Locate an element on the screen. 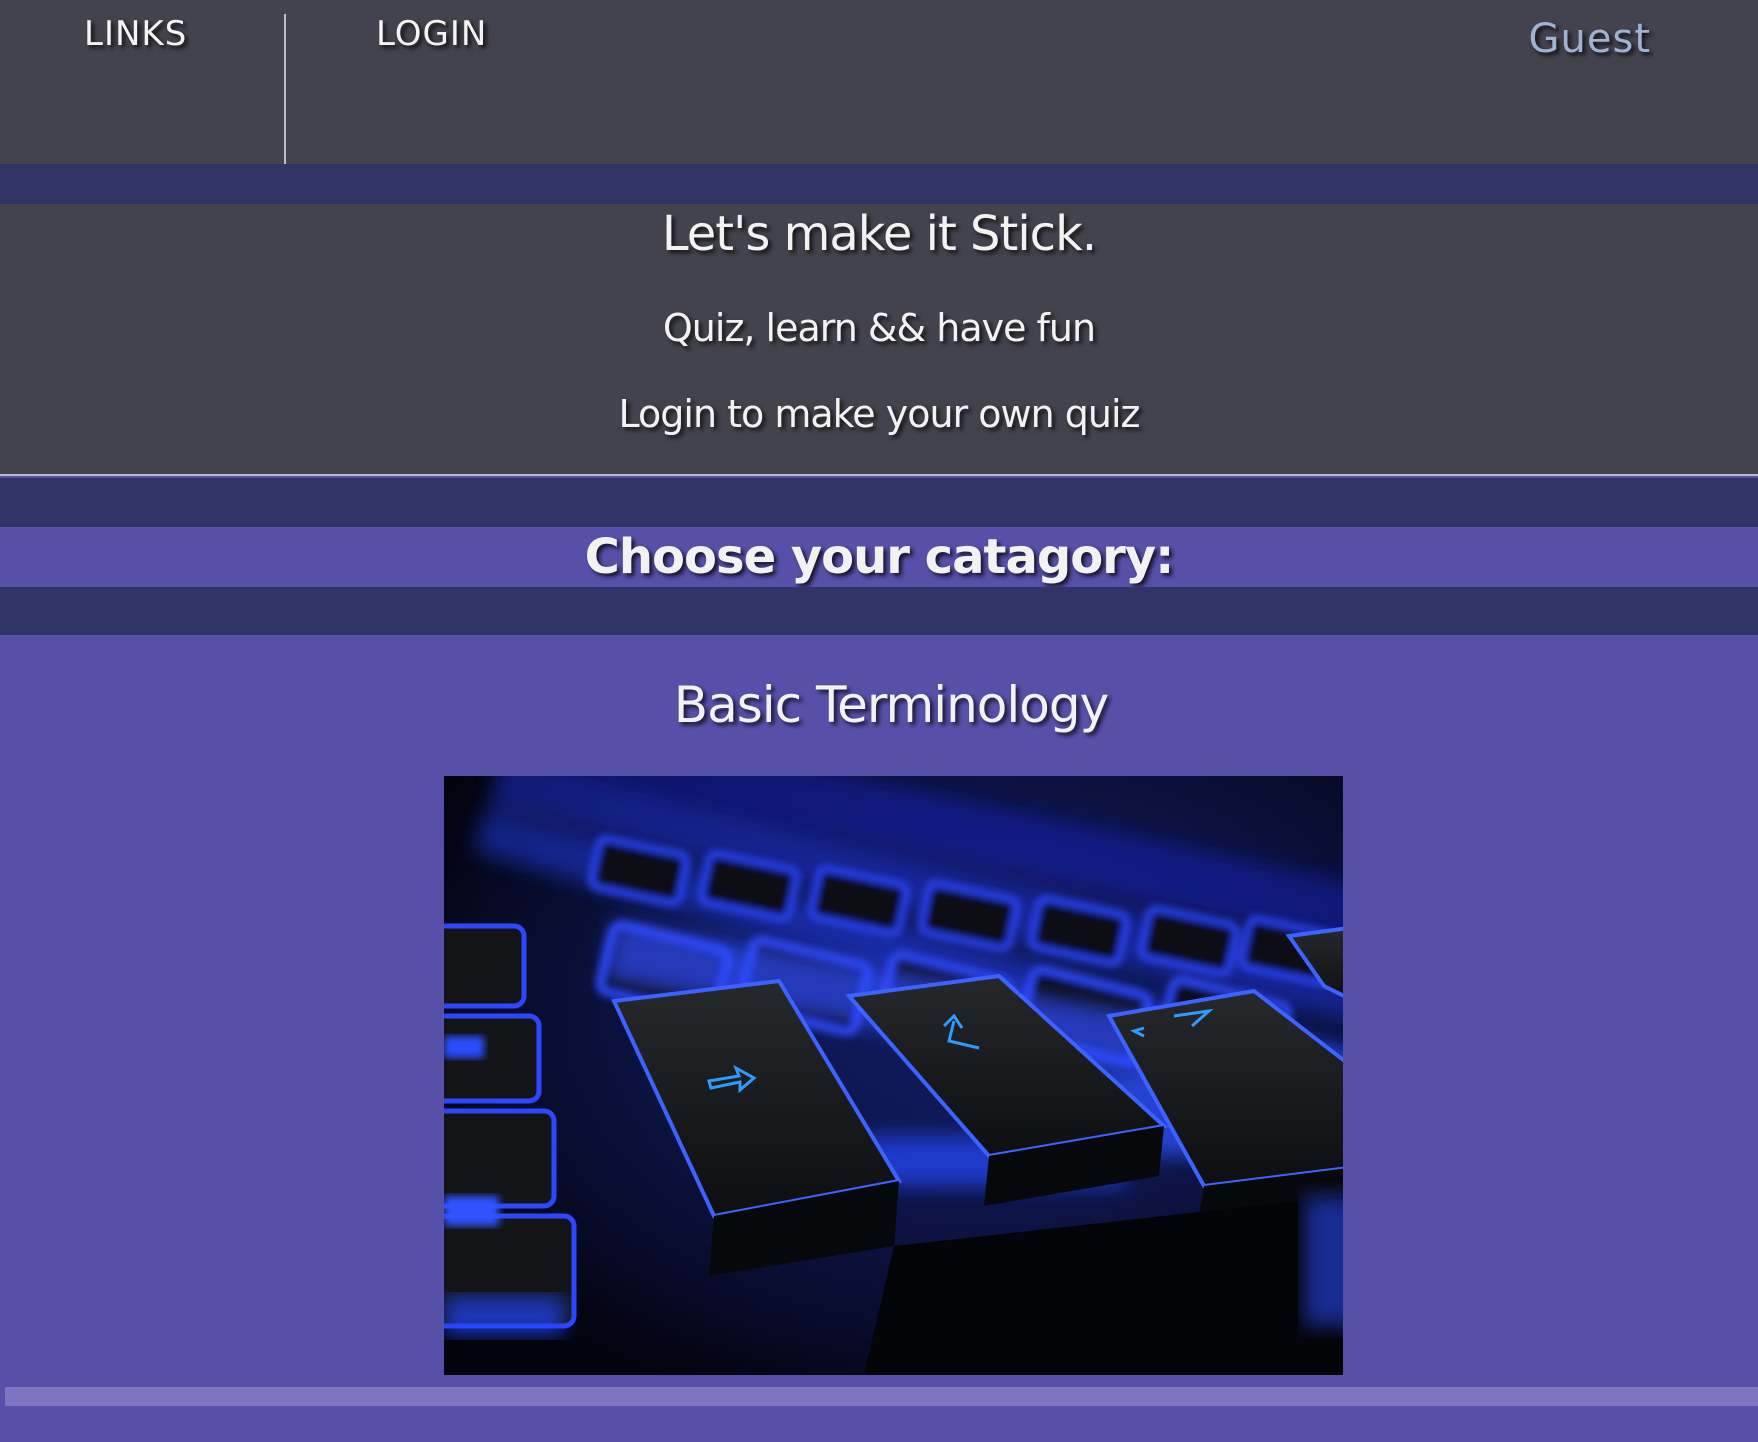 The height and width of the screenshot is (1442, 1758). hero-login-prompt: Login to make your own quiz is located at coordinates (879, 414).